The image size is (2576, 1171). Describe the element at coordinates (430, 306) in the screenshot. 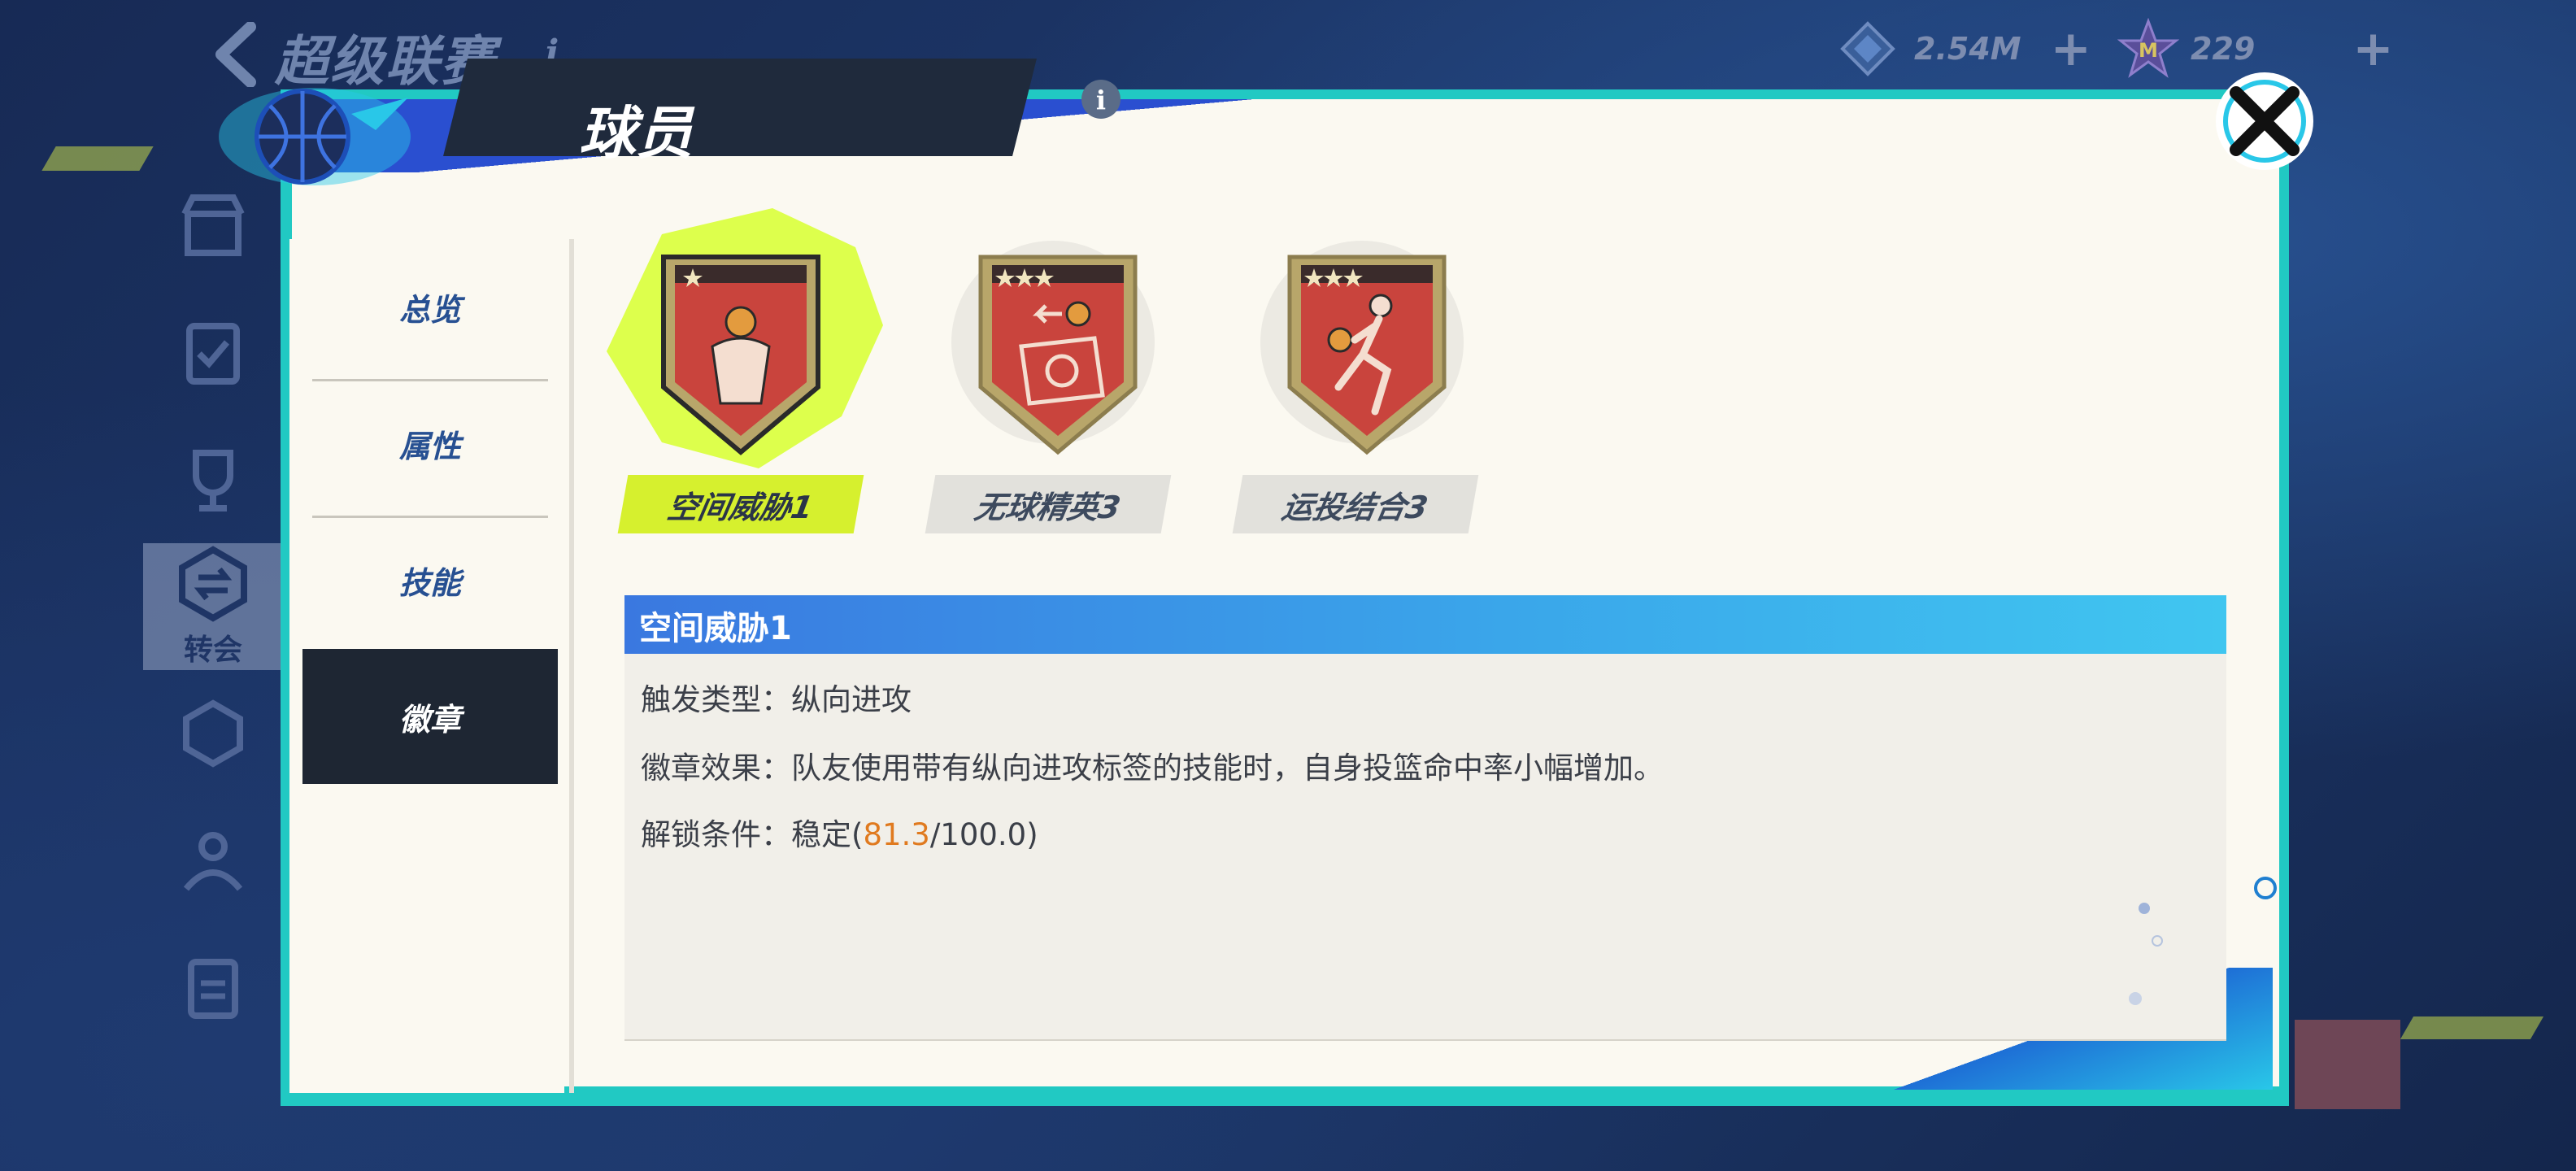

I see `tab-overview: 总览` at that location.